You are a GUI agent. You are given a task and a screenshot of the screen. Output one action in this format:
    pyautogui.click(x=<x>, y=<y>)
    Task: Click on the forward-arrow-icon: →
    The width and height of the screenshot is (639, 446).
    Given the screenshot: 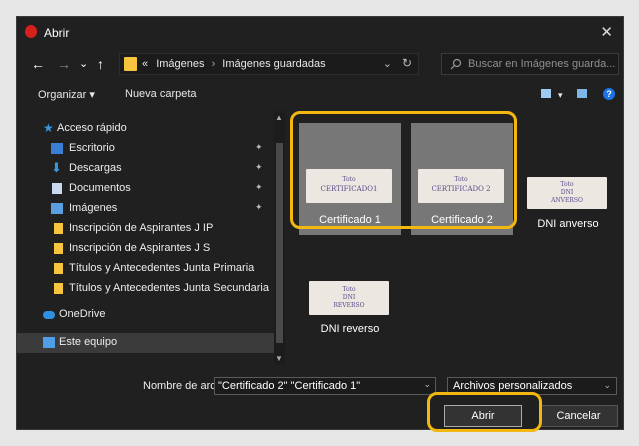 What is the action you would take?
    pyautogui.click(x=64, y=64)
    